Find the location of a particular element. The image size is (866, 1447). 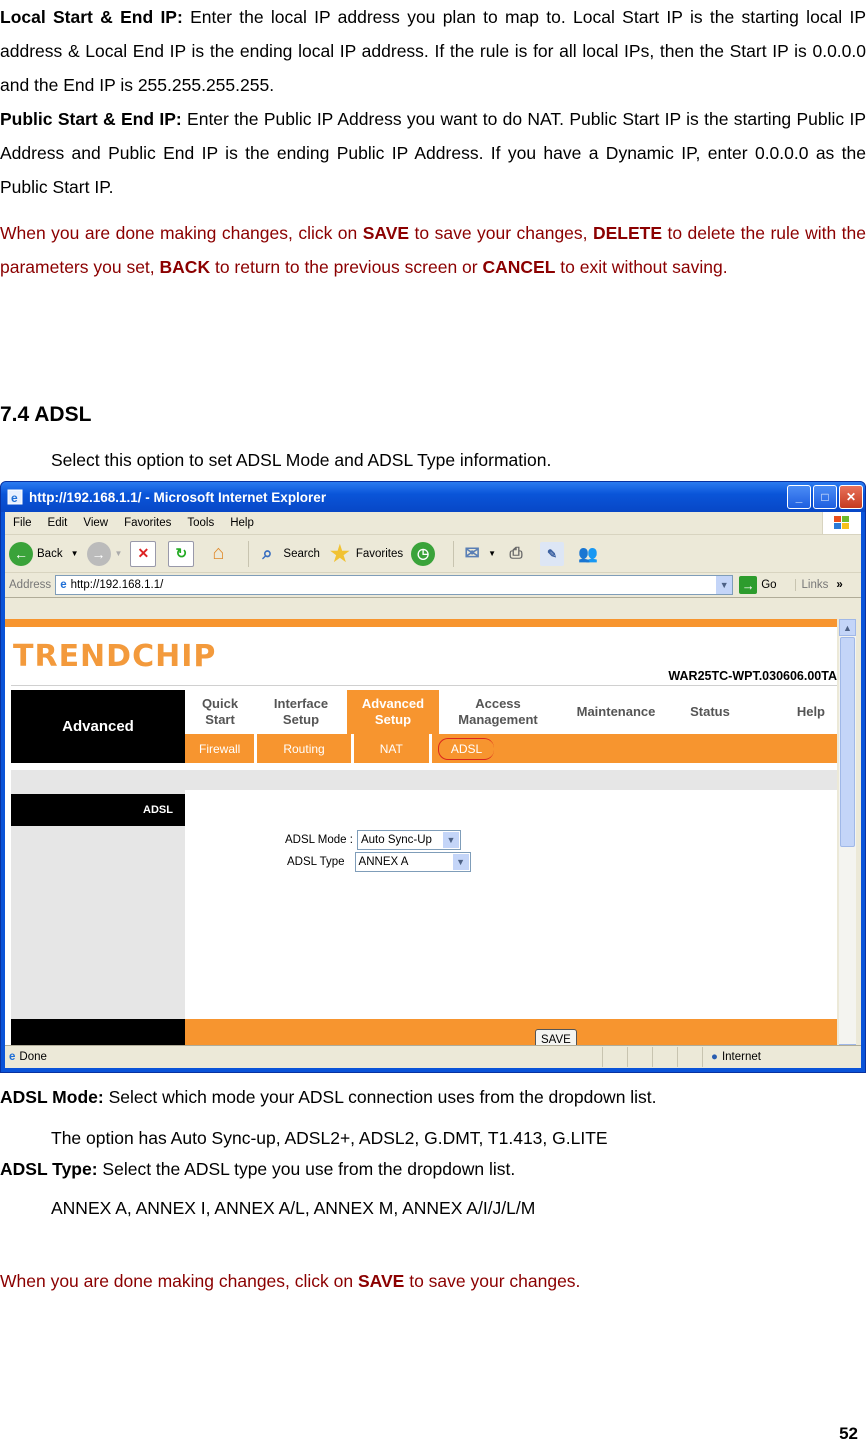

tab-maintenance: Maintenance is located at coordinates (616, 712).